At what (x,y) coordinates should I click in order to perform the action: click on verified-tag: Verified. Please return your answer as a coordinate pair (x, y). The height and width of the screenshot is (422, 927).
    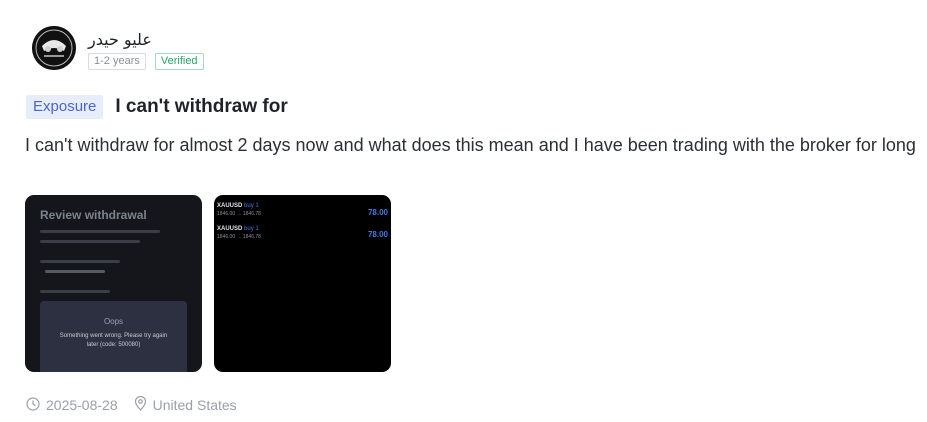
    Looking at the image, I should click on (179, 61).